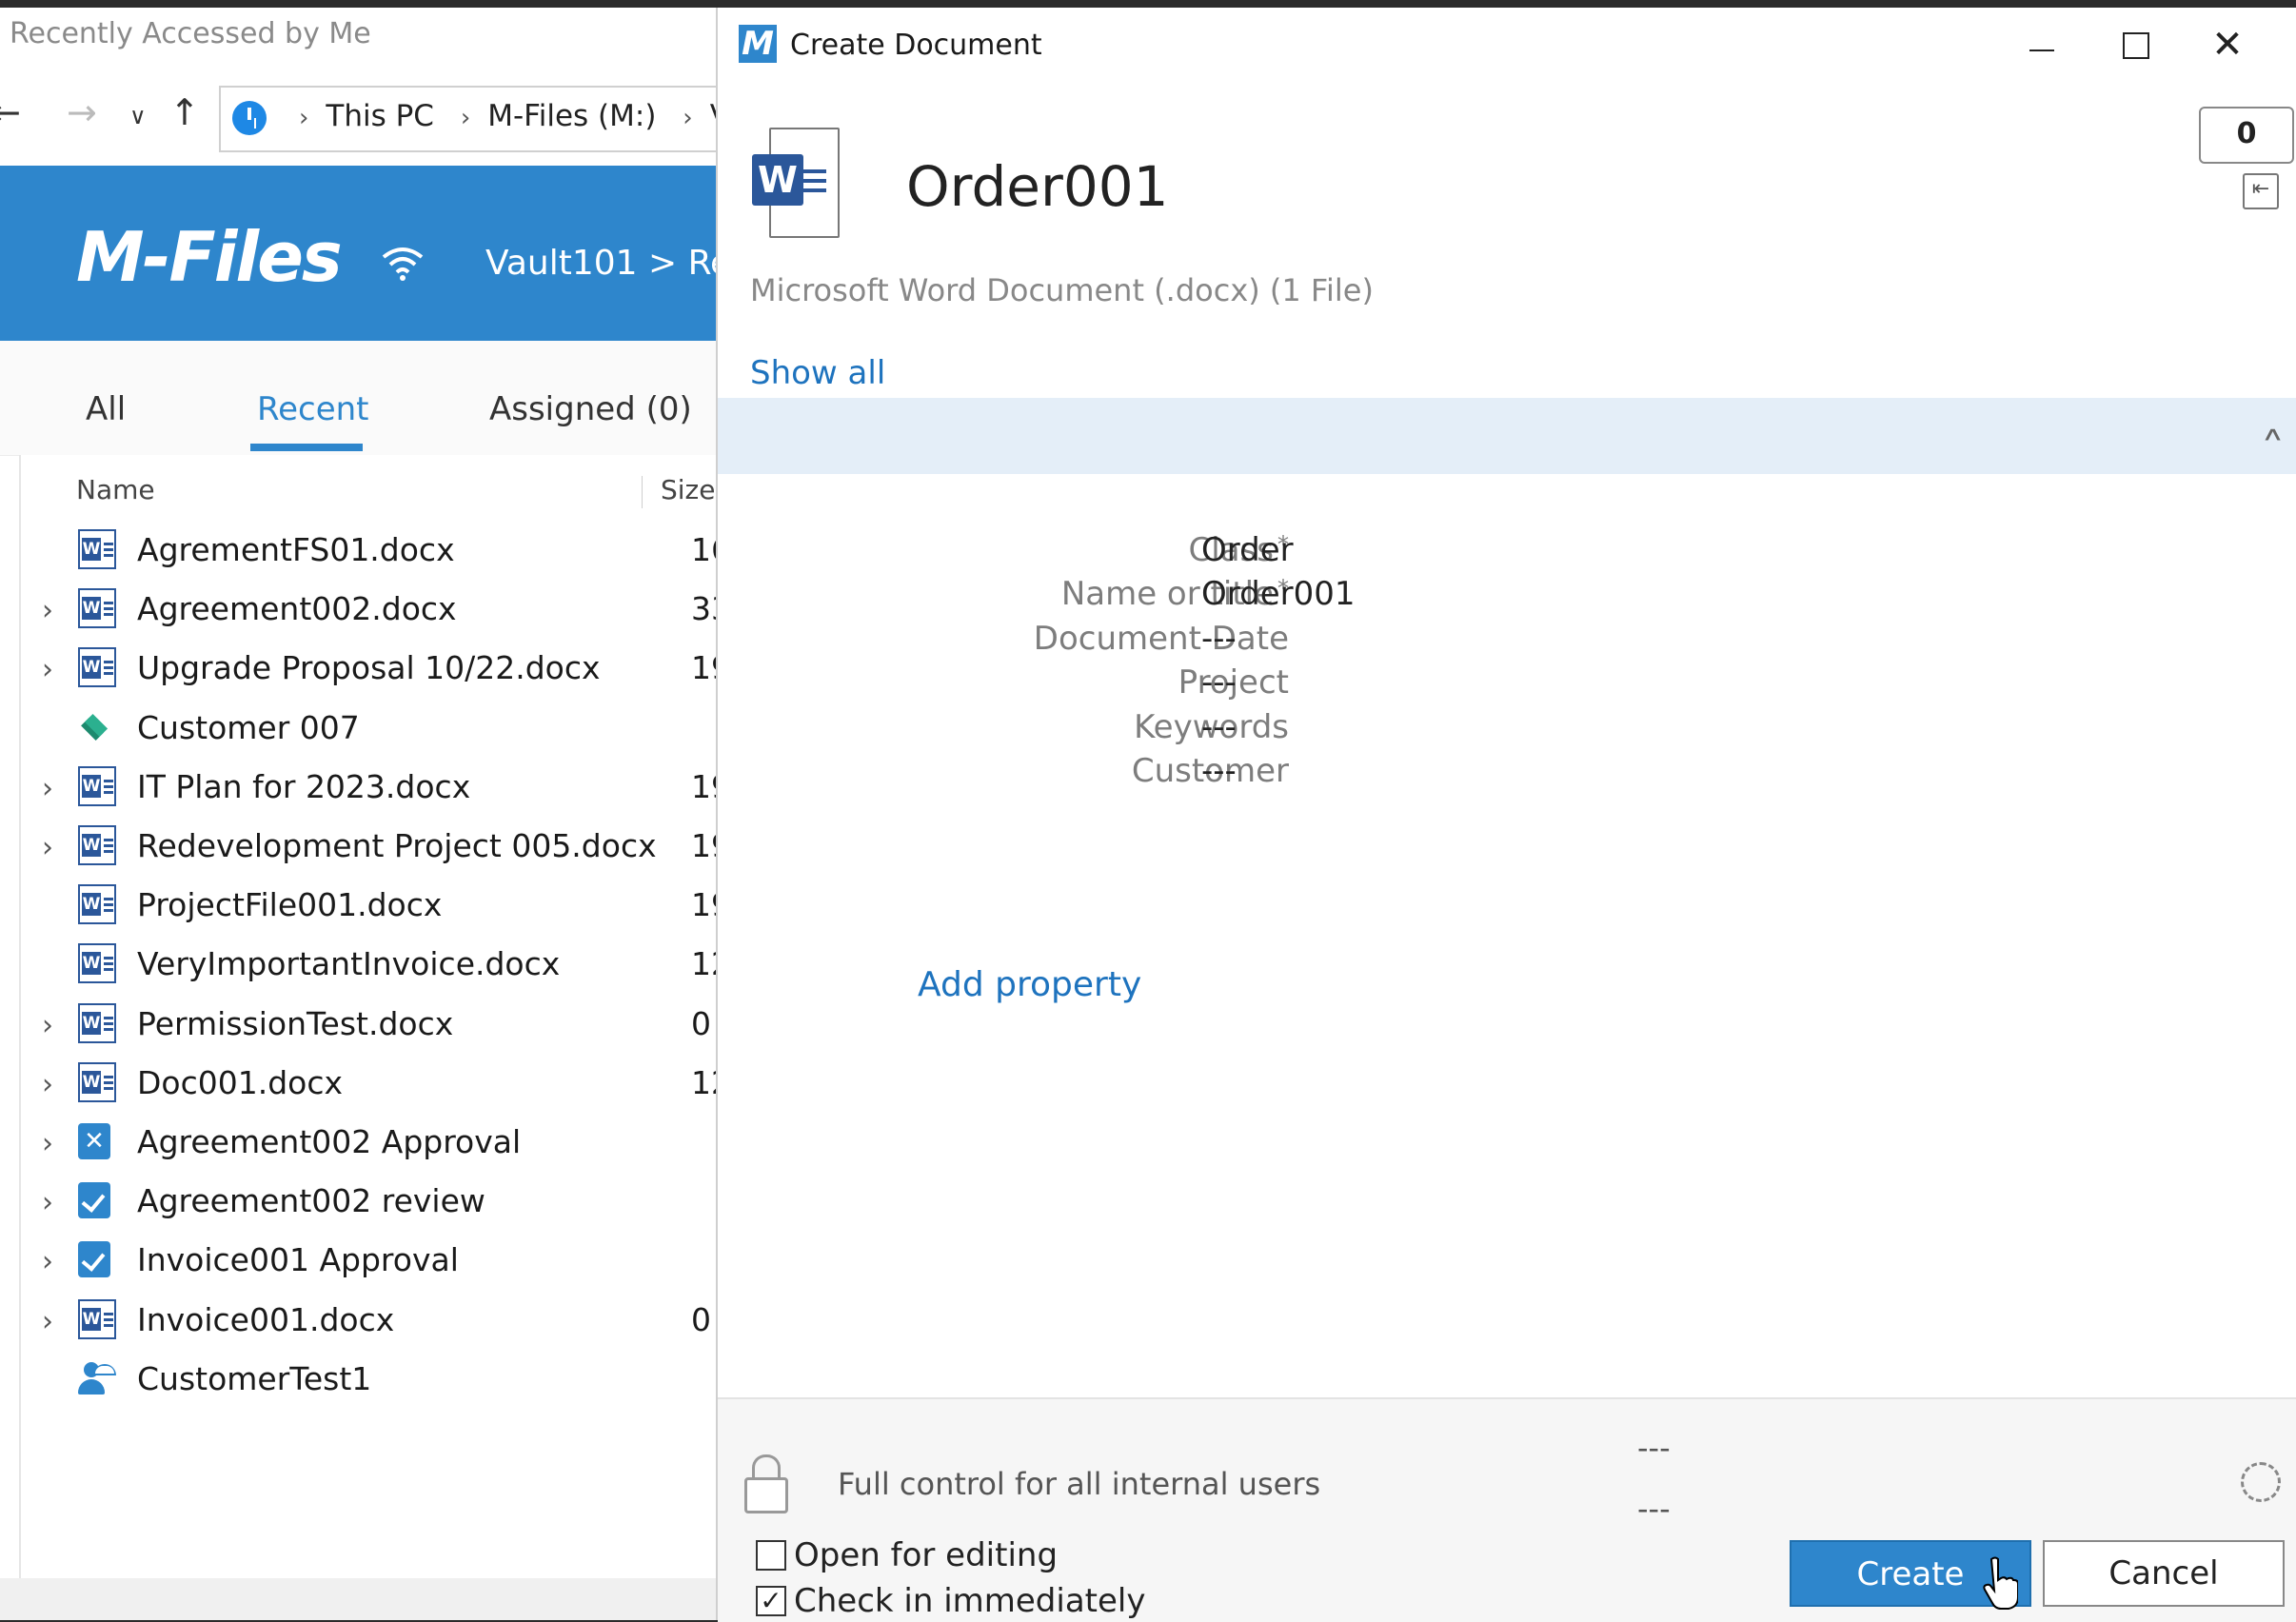 Image resolution: width=2296 pixels, height=1622 pixels. What do you see at coordinates (184, 112) in the screenshot?
I see `up-arrow-icon: ↑` at bounding box center [184, 112].